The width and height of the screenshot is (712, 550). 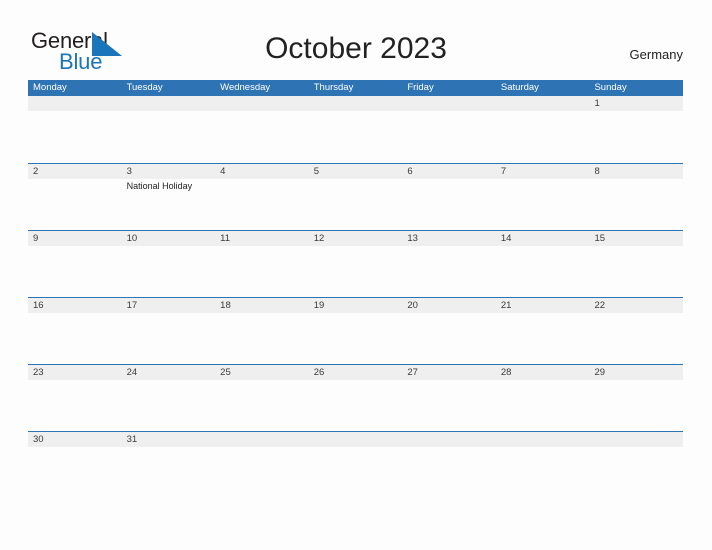 What do you see at coordinates (75, 264) in the screenshot?
I see `day-cell: 9` at bounding box center [75, 264].